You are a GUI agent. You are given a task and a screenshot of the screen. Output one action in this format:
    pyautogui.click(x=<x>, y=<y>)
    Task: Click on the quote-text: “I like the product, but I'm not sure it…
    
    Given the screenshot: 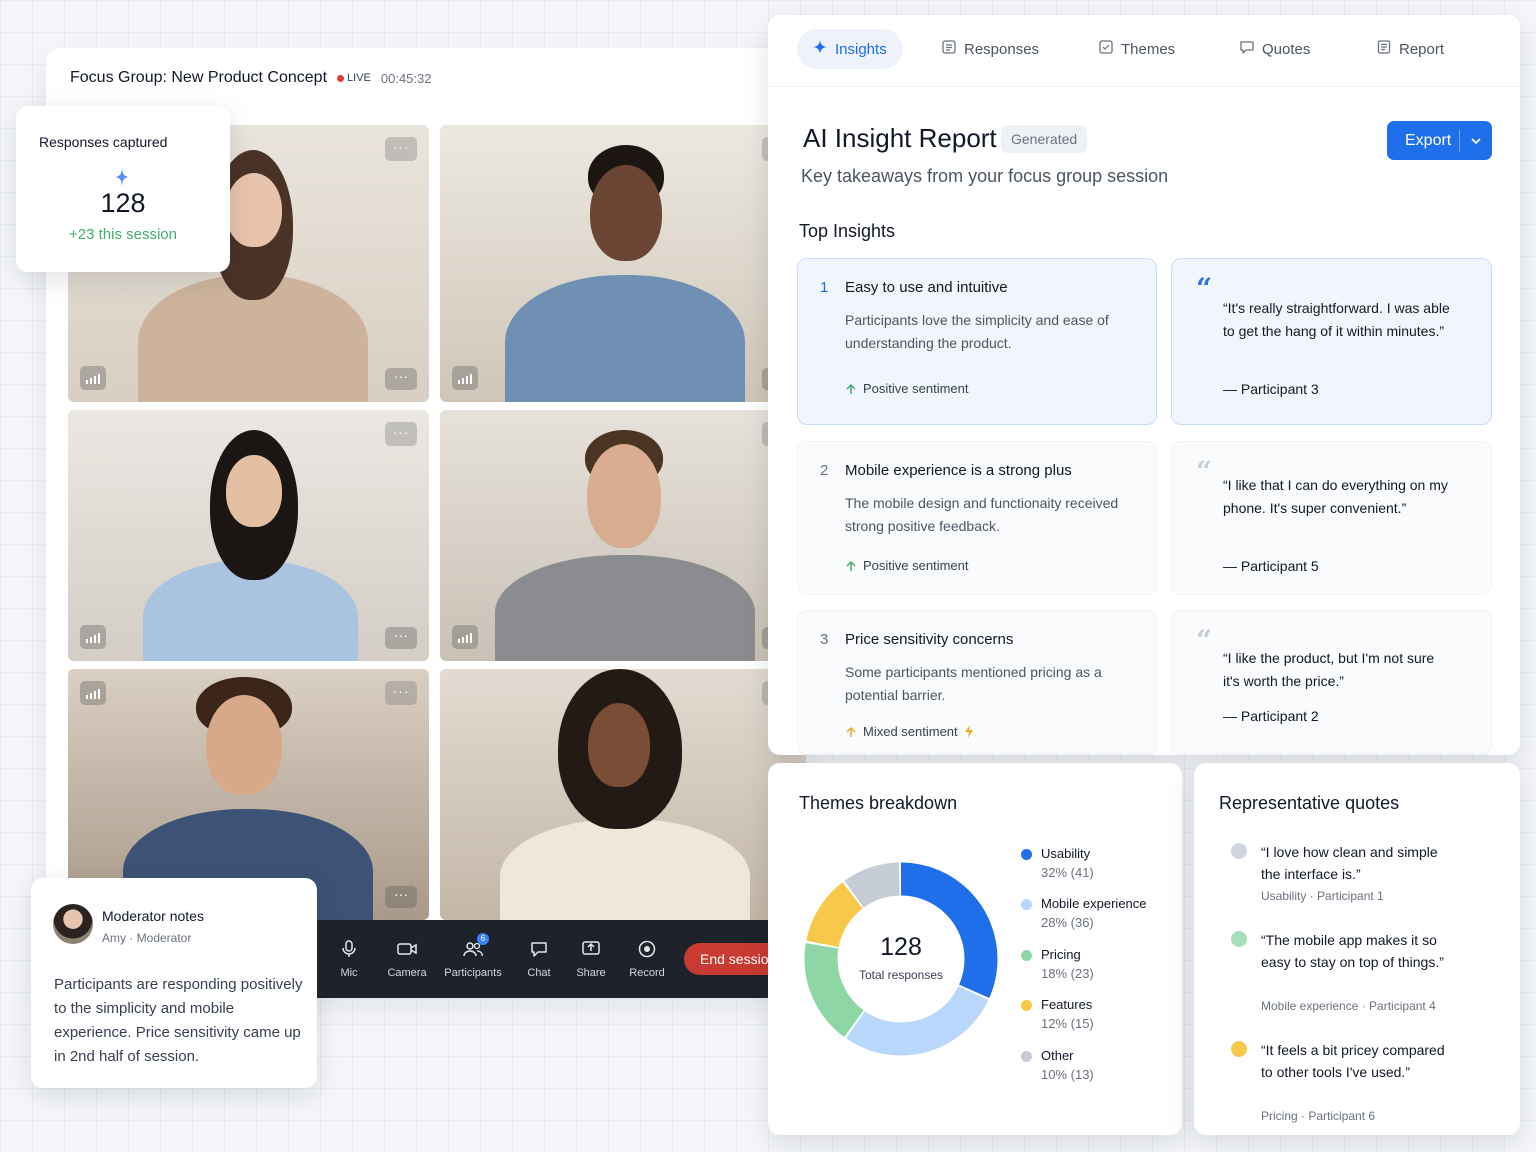 What is the action you would take?
    pyautogui.click(x=1329, y=669)
    